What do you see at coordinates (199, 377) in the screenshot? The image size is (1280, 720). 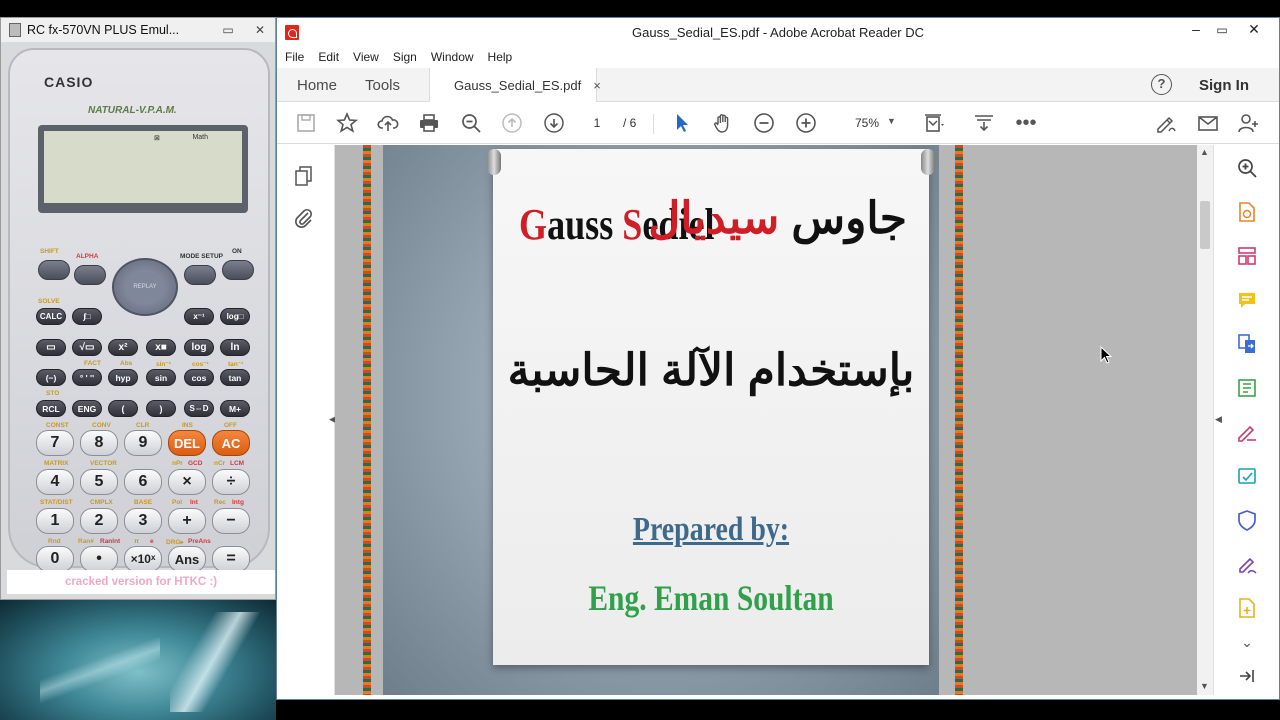 I see `cos-key: cos` at bounding box center [199, 377].